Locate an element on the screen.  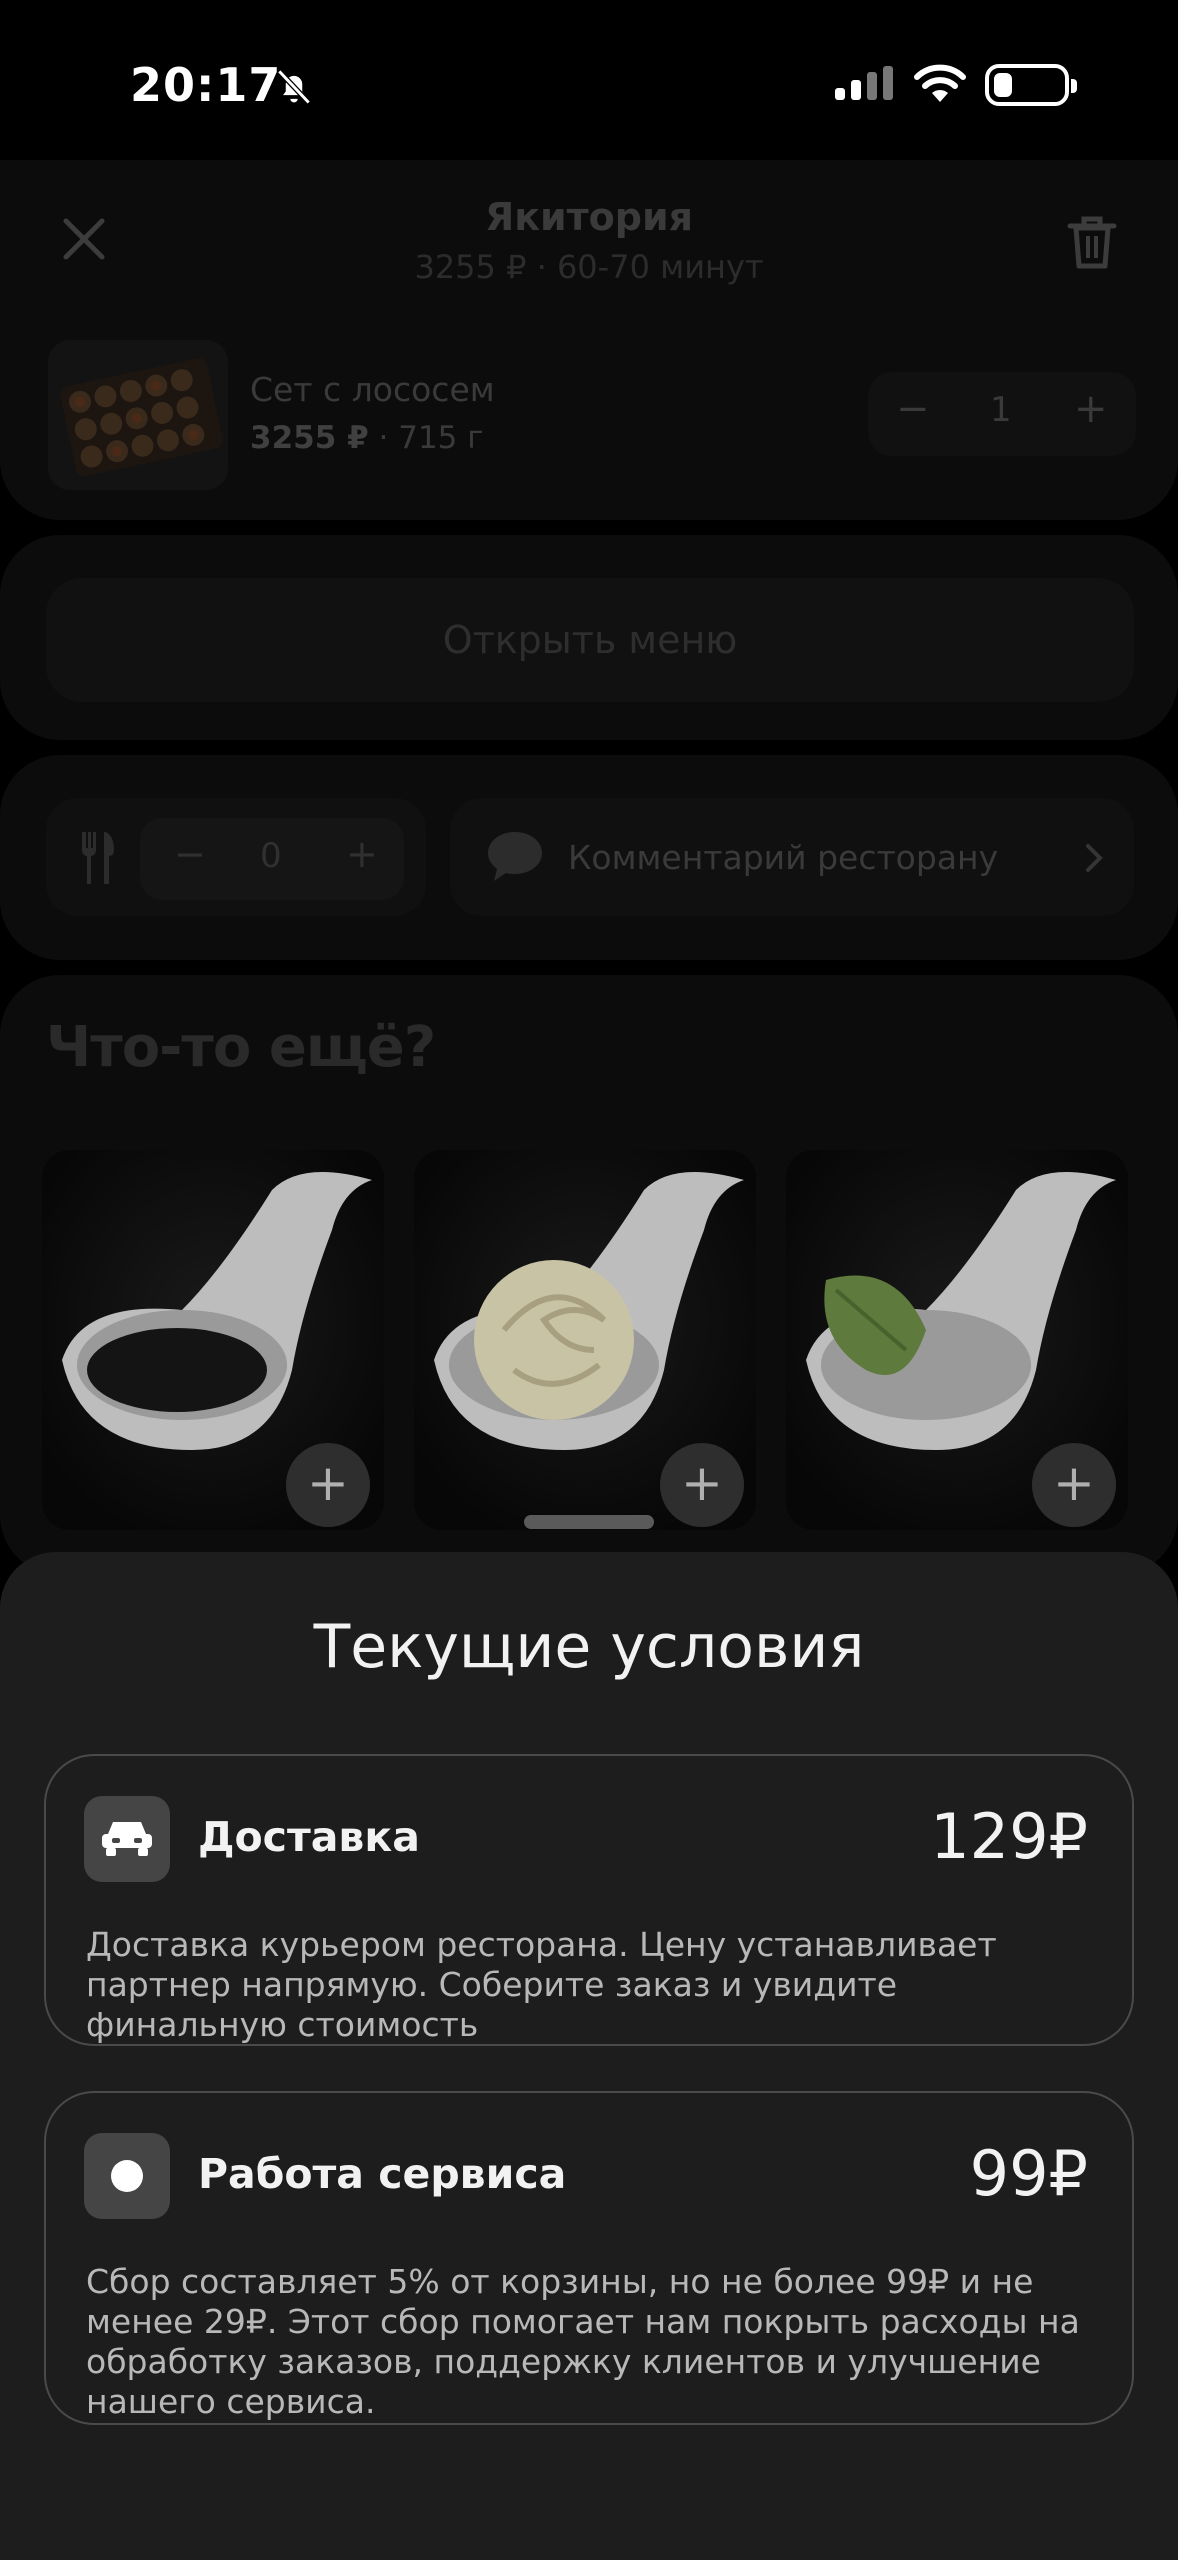
delivery-condition-name: Доставка is located at coordinates (309, 1837).